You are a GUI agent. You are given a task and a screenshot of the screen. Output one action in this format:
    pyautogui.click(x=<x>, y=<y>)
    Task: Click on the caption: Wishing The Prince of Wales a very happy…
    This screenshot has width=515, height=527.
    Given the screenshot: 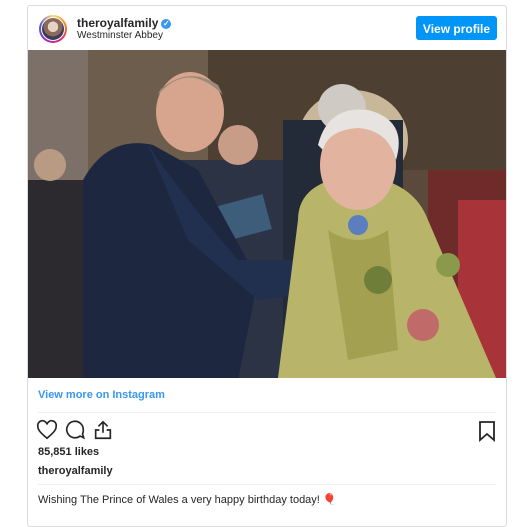 What is the action you would take?
    pyautogui.click(x=187, y=499)
    